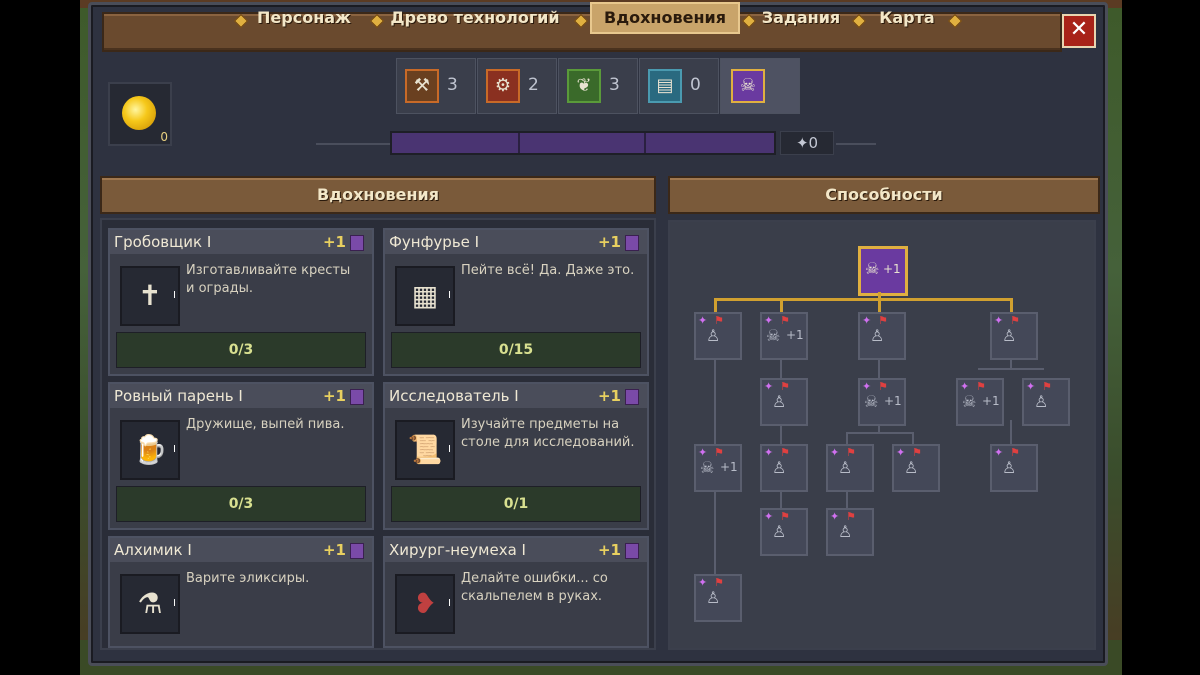 This screenshot has height=675, width=1200. I want to click on card-title: Ровный парень I, so click(178, 396).